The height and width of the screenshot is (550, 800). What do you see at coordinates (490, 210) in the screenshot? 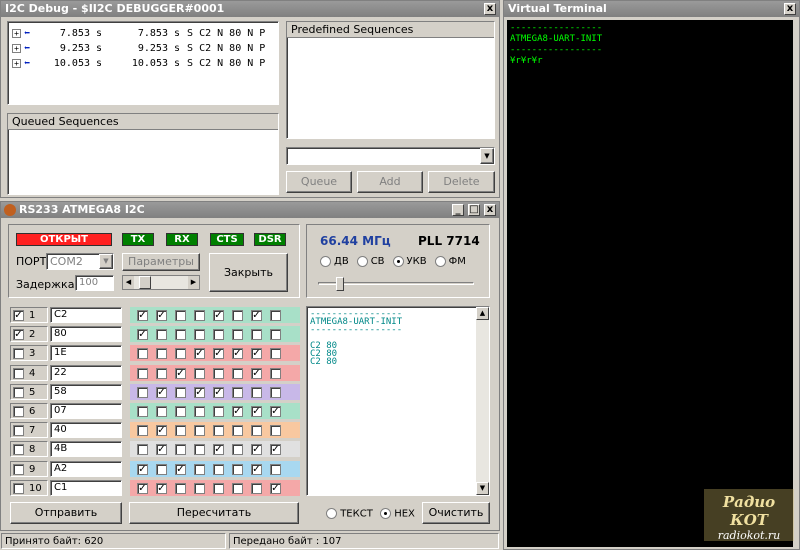
I see `rs-close-button: x` at bounding box center [490, 210].